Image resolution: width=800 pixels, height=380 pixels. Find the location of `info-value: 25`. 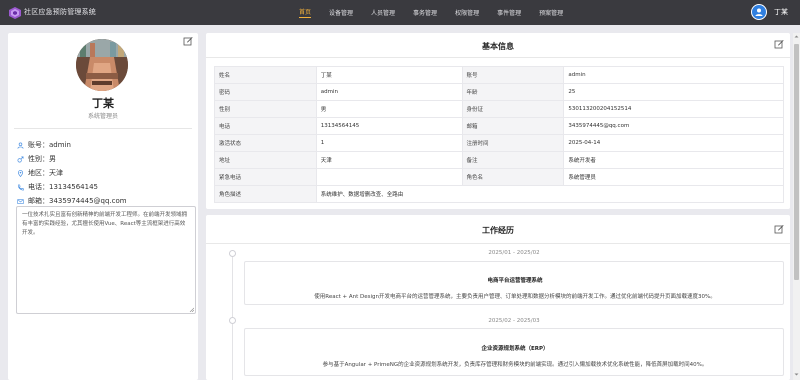

info-value: 25 is located at coordinates (673, 92).